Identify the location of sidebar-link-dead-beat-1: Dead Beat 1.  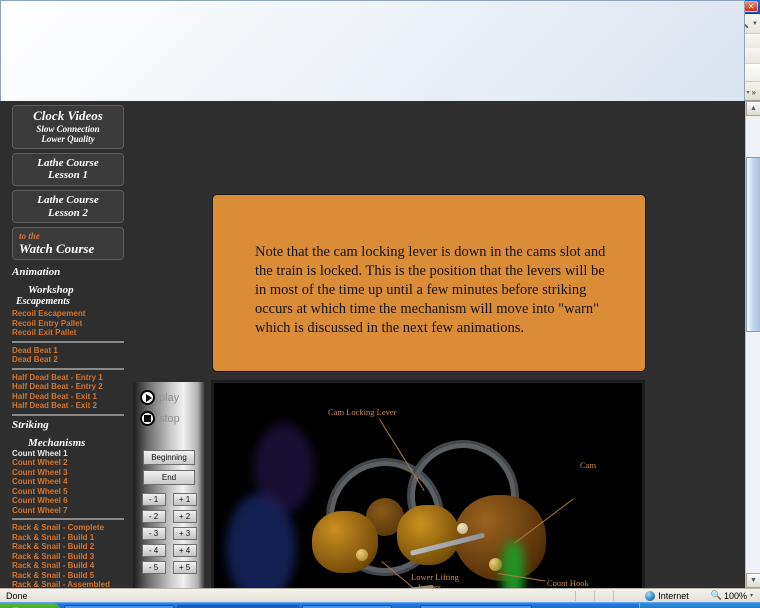
(68, 351).